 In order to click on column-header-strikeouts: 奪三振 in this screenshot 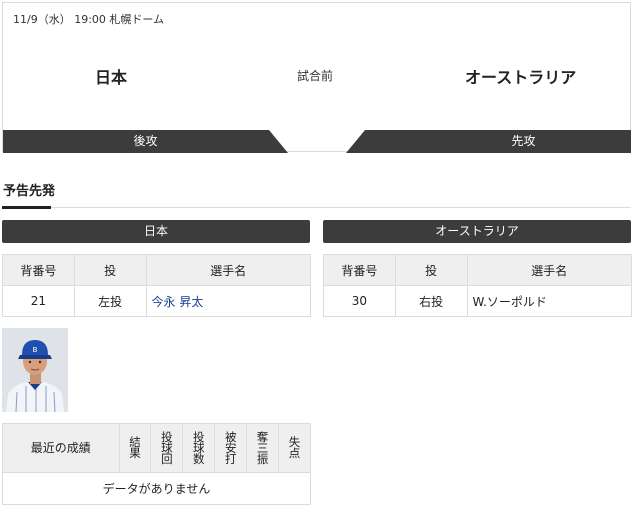, I will do `click(263, 448)`.